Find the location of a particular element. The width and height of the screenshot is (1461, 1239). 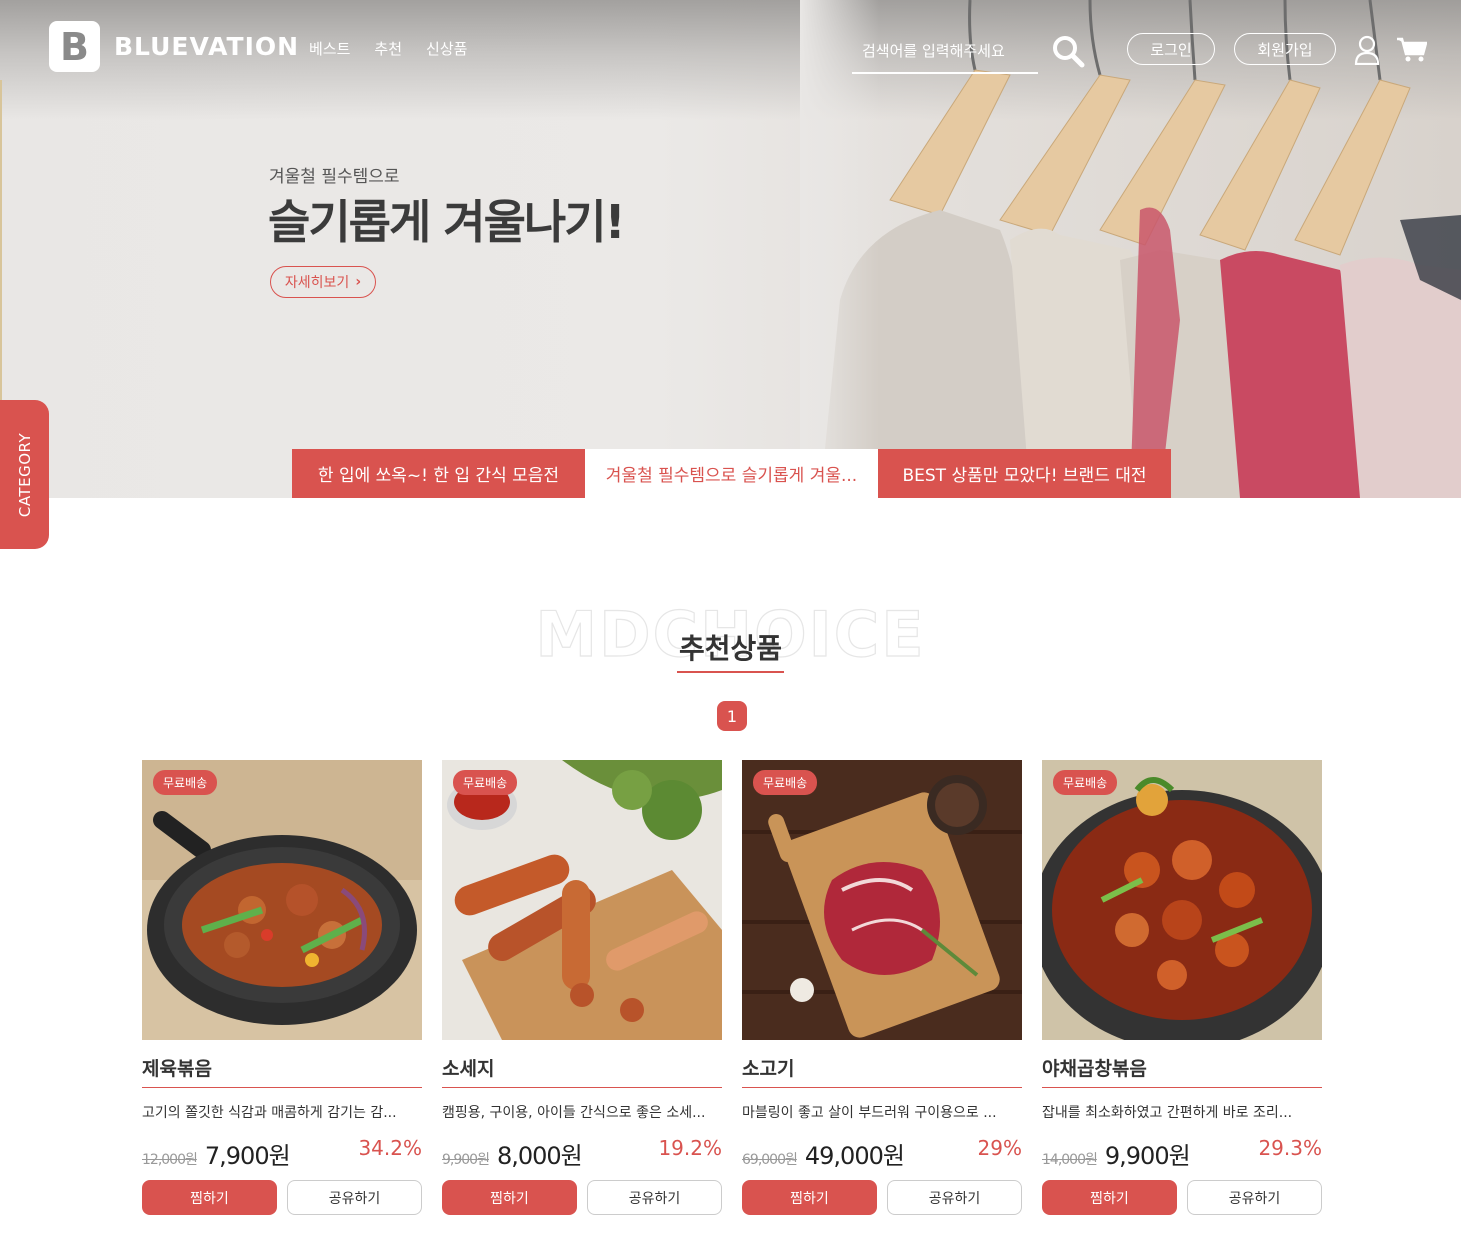

logo-mark: B is located at coordinates (74, 46).